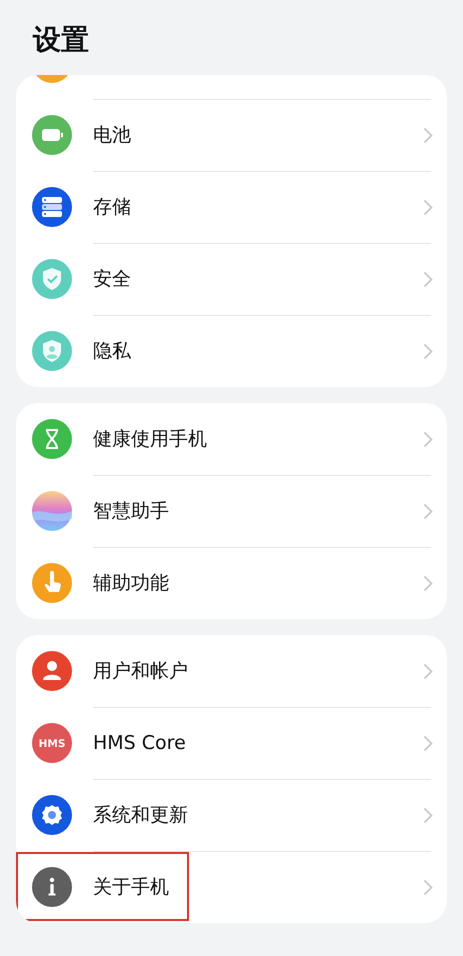 The image size is (463, 956). Describe the element at coordinates (52, 671) in the screenshot. I see `user-icon` at that location.